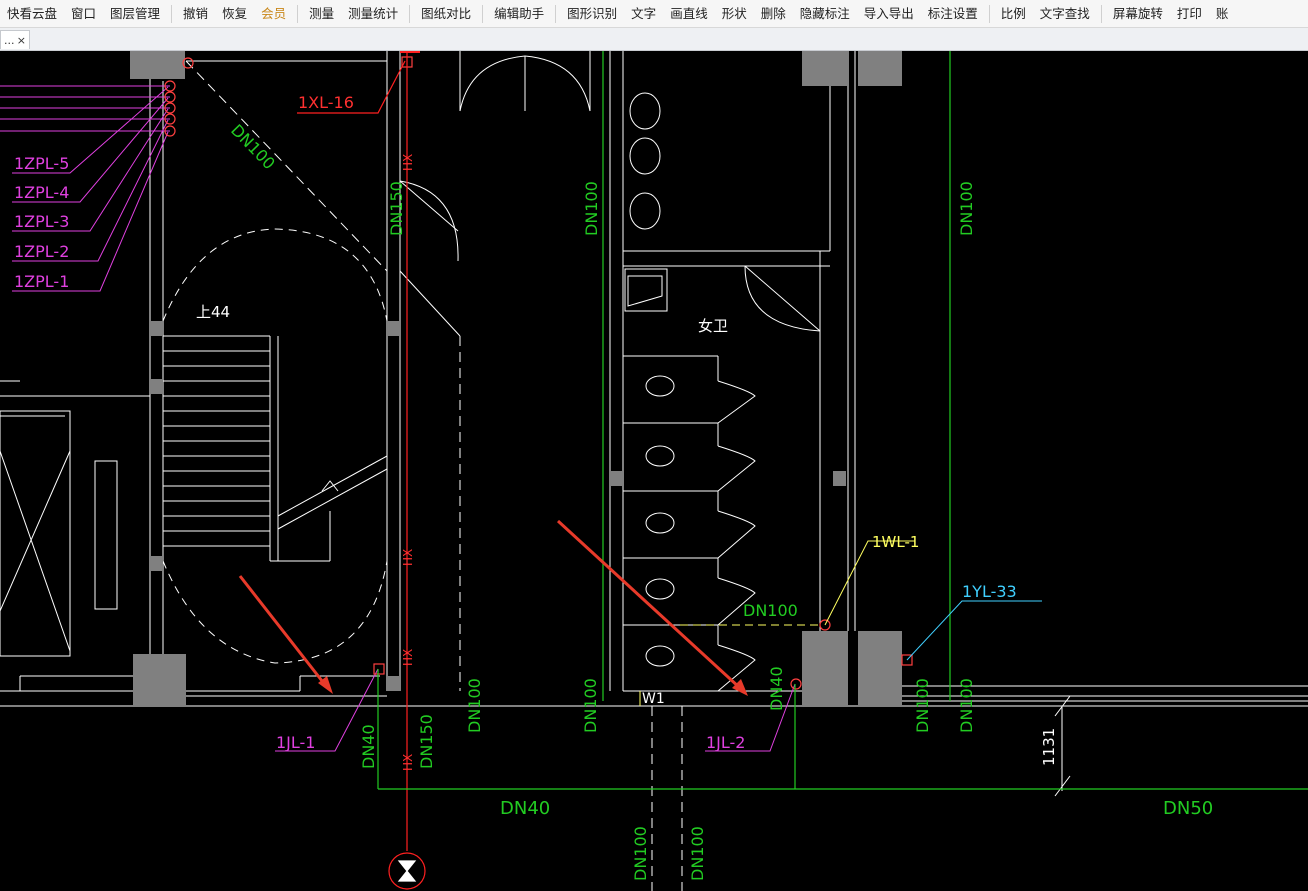 This screenshot has width=1308, height=891. I want to click on toolbar-item-14: 删除, so click(773, 13).